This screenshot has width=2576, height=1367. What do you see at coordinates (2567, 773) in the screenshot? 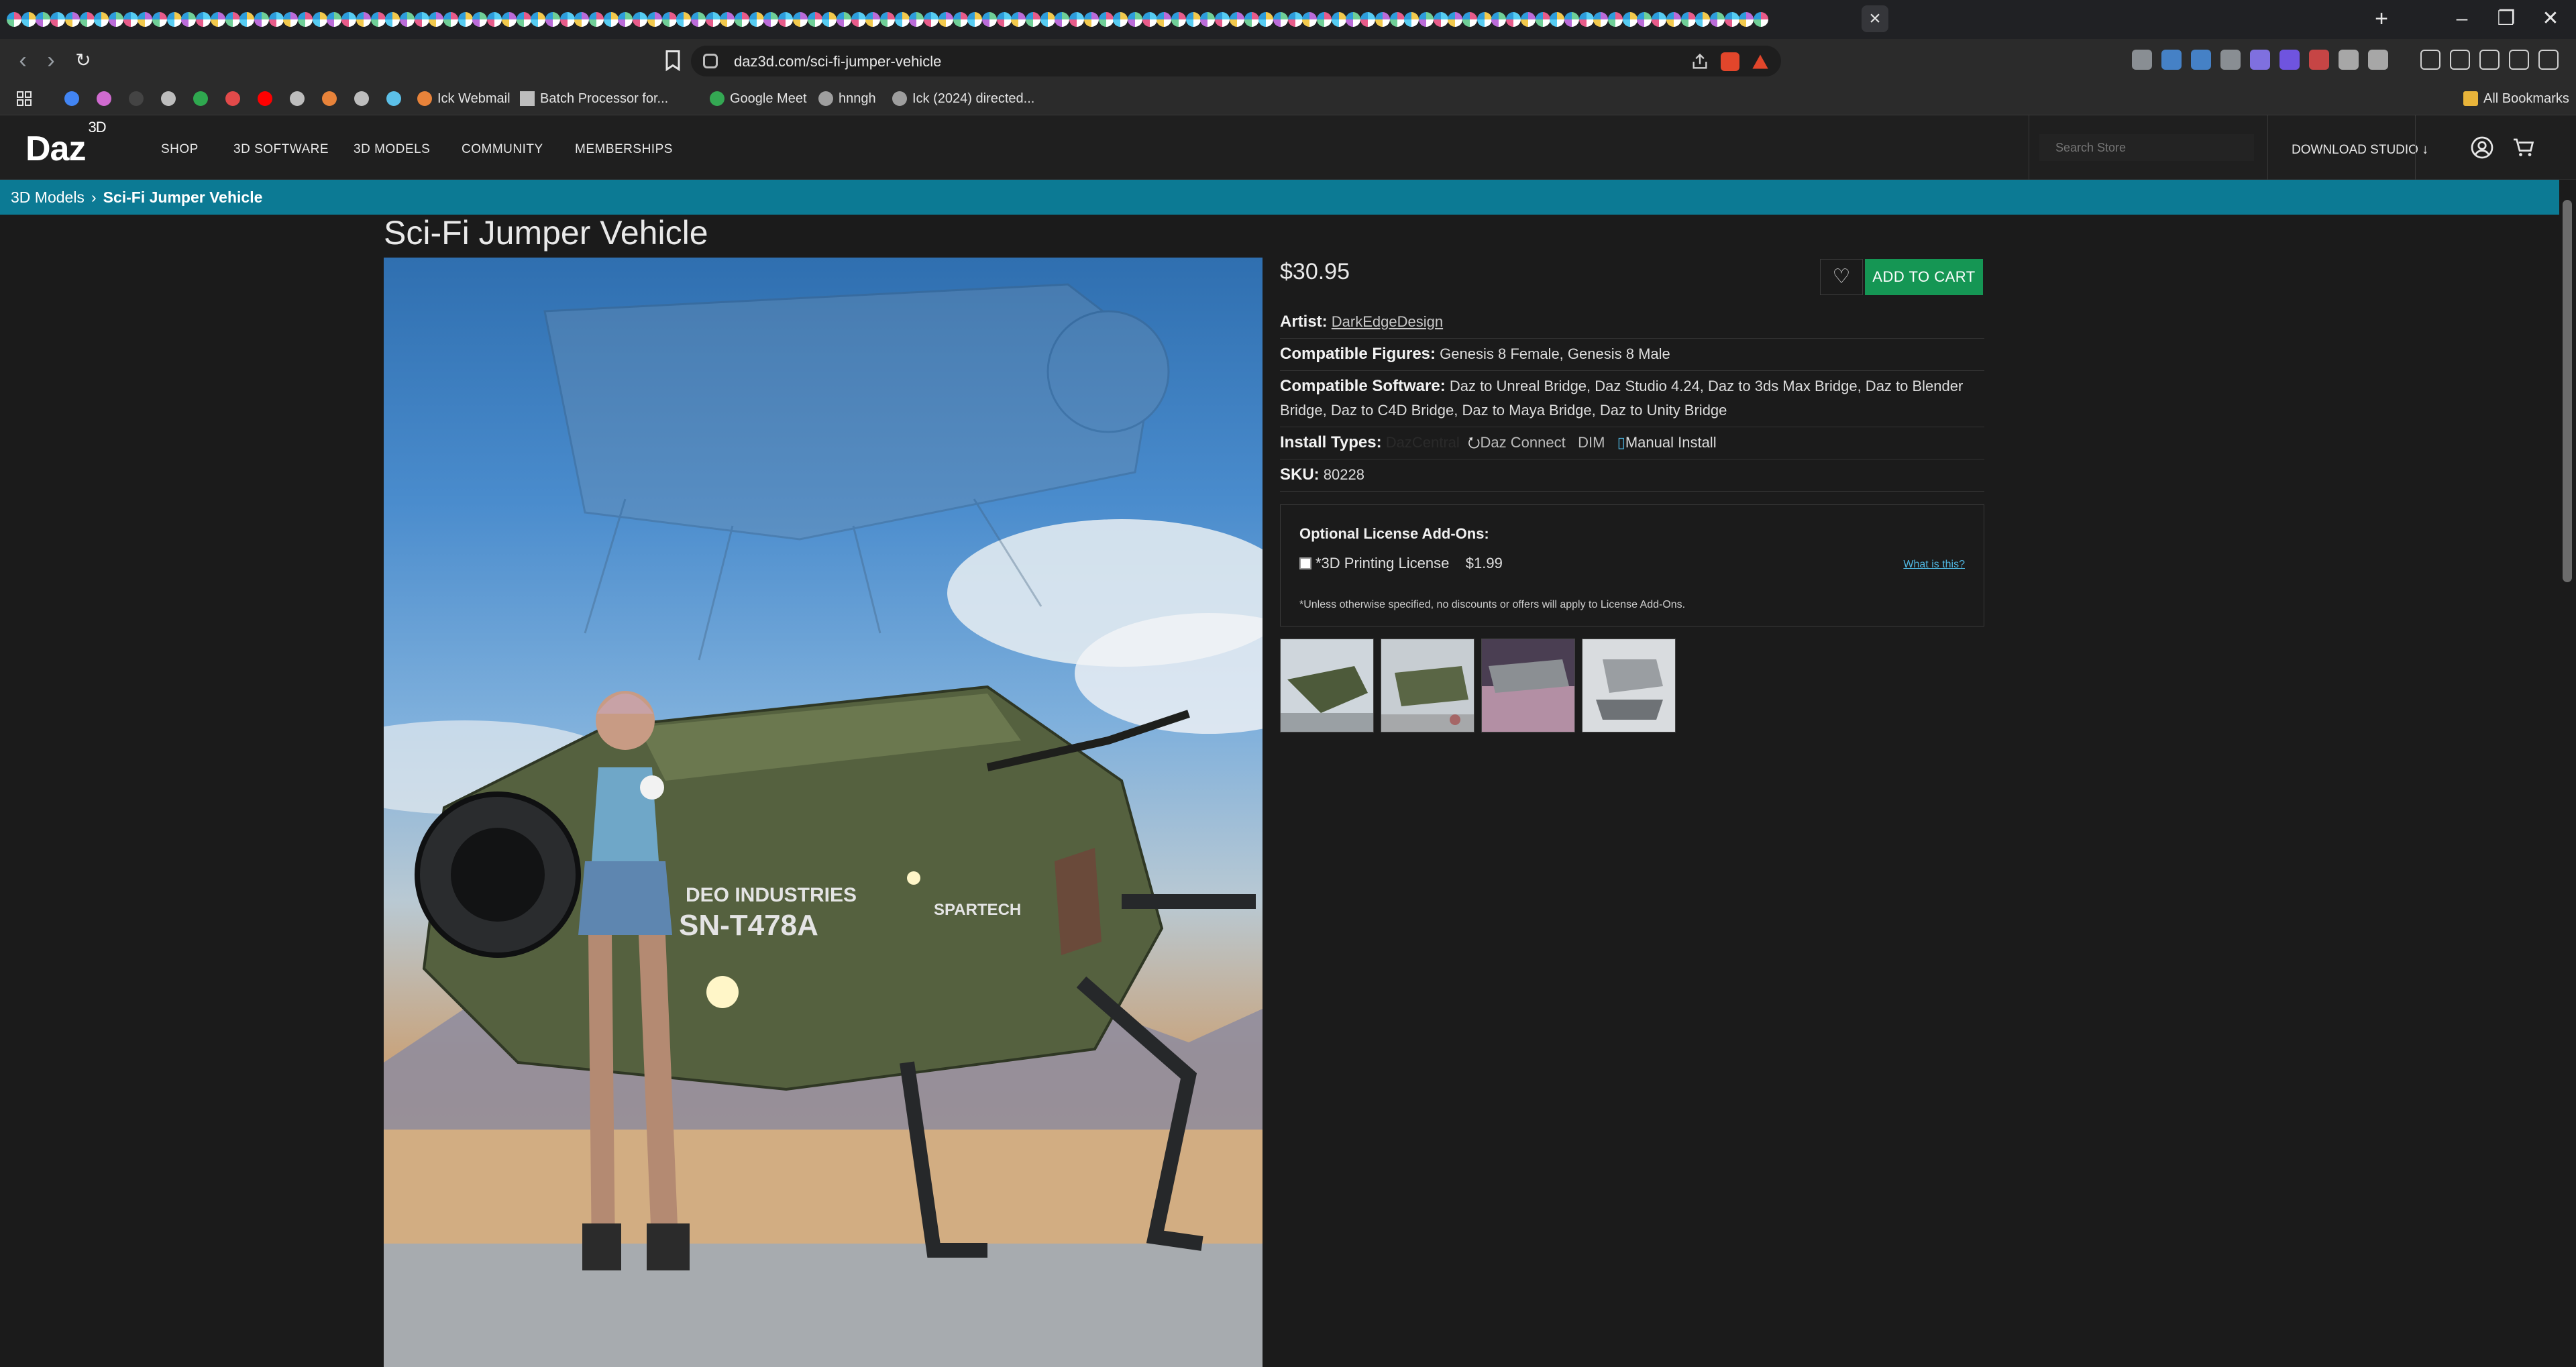
I see `page-scrollbar` at bounding box center [2567, 773].